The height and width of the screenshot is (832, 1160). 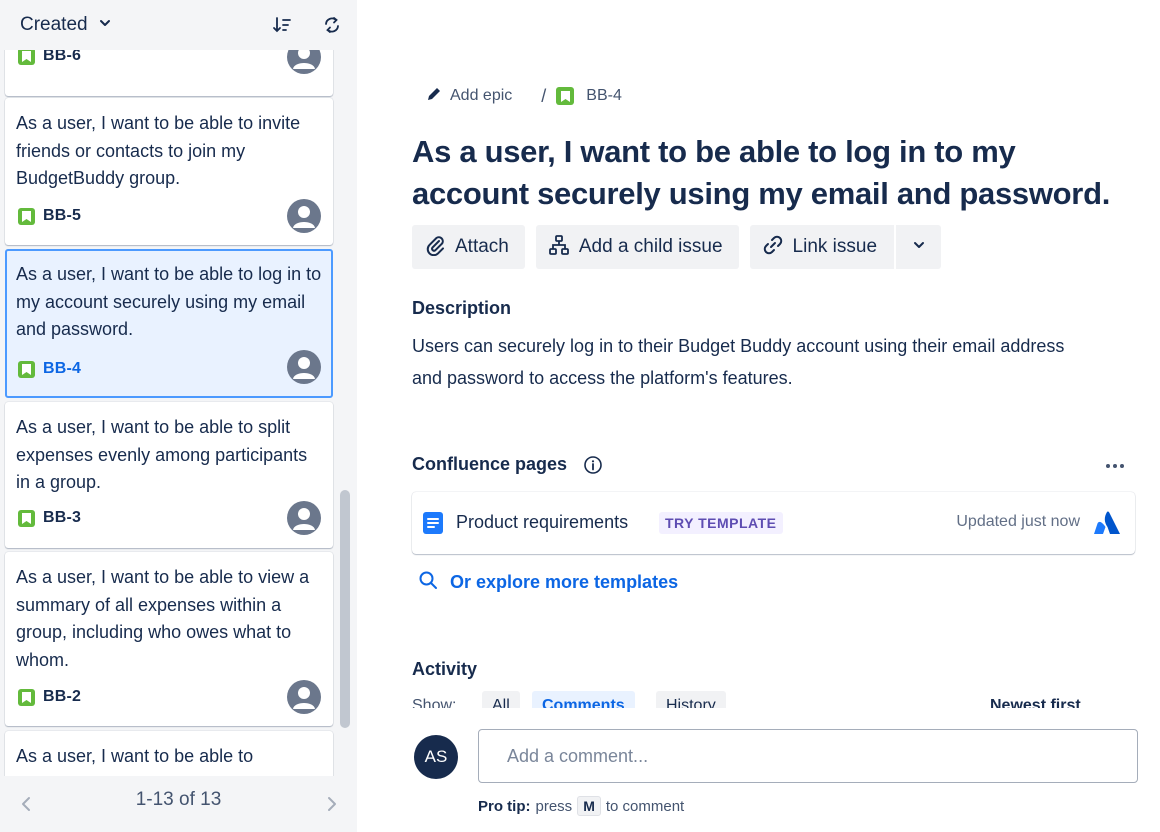 What do you see at coordinates (554, 806) in the screenshot?
I see `pro-tip-press: press` at bounding box center [554, 806].